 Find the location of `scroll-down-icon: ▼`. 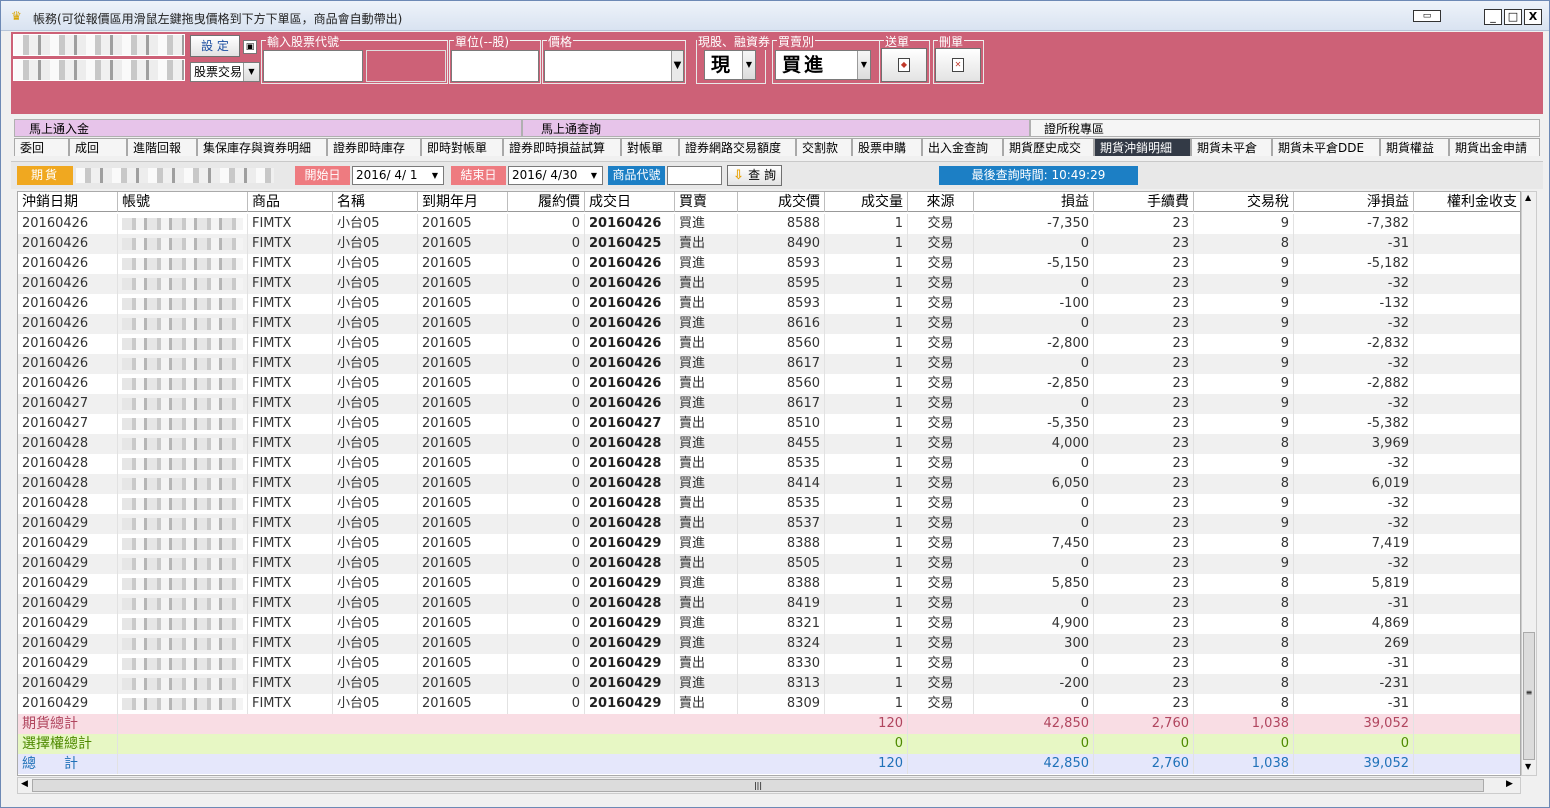

scroll-down-icon: ▼ is located at coordinates (1528, 766).